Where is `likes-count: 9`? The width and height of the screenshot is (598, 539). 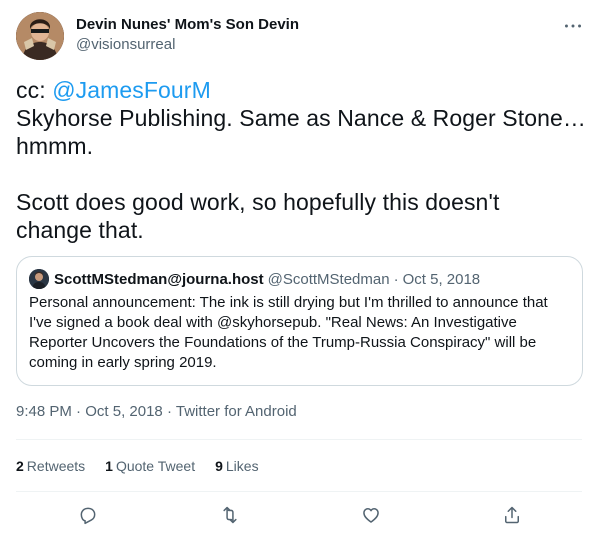
likes-count: 9 is located at coordinates (219, 466).